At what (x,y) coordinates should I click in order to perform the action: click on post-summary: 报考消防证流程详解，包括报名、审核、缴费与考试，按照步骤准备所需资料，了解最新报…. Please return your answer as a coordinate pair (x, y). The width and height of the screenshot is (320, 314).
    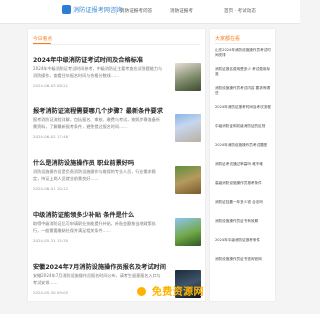
    Looking at the image, I should click on (96, 123).